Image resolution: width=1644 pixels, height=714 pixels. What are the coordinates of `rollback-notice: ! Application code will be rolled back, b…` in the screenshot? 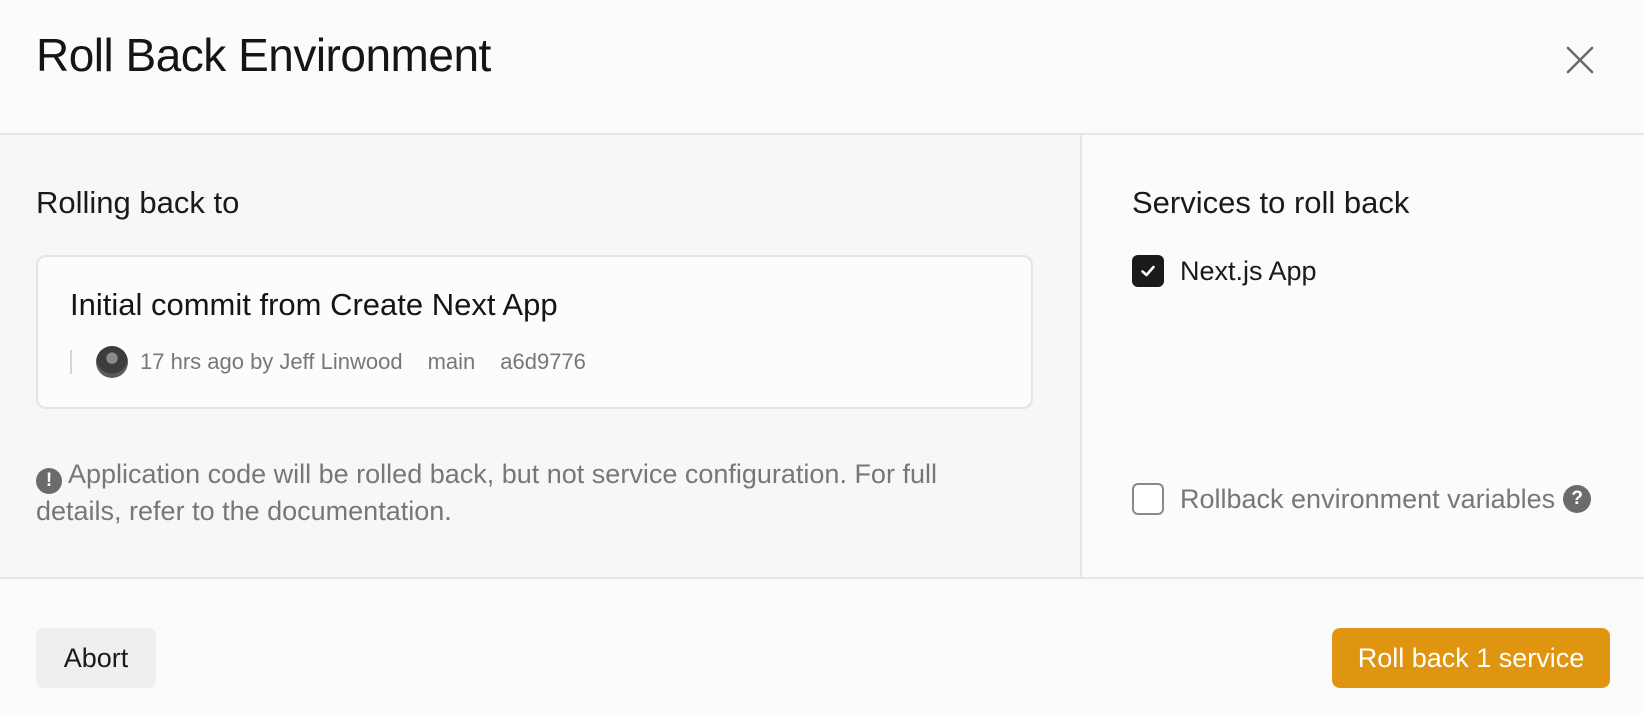 It's located at (516, 493).